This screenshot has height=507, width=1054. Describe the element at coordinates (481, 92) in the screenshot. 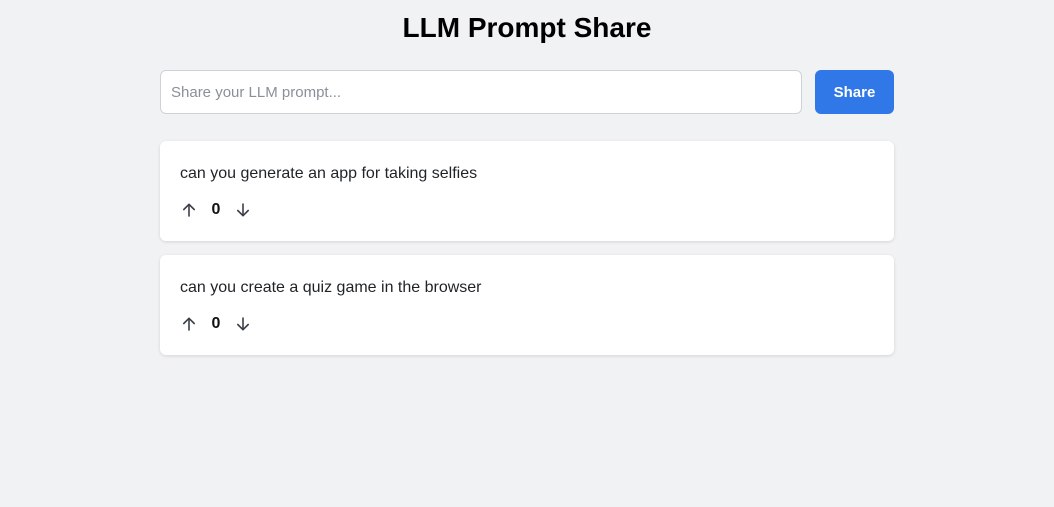

I see `prompt-input` at that location.